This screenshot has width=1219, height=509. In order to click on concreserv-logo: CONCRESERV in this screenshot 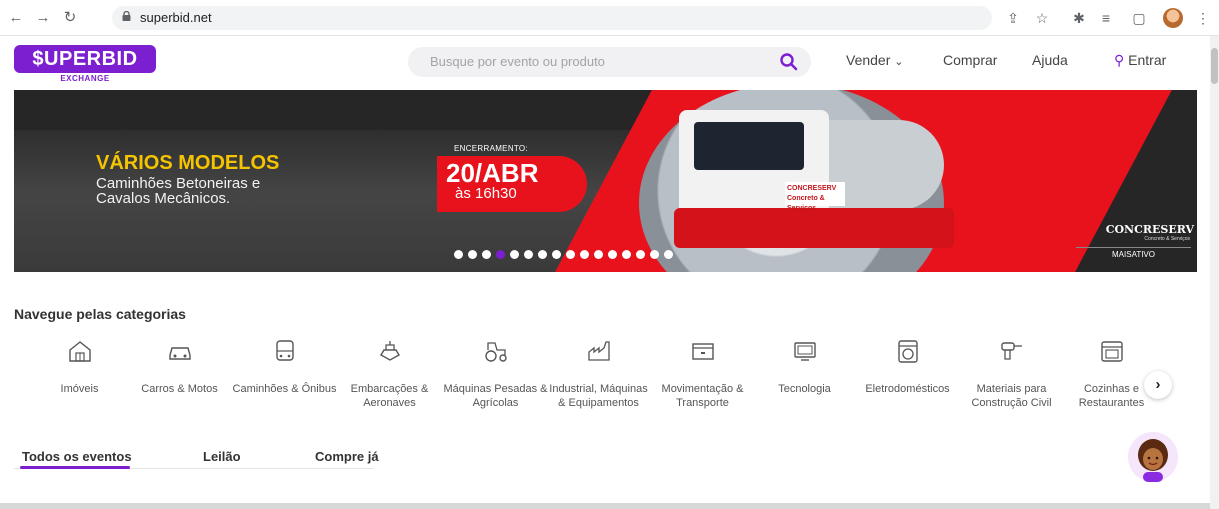, I will do `click(1149, 229)`.